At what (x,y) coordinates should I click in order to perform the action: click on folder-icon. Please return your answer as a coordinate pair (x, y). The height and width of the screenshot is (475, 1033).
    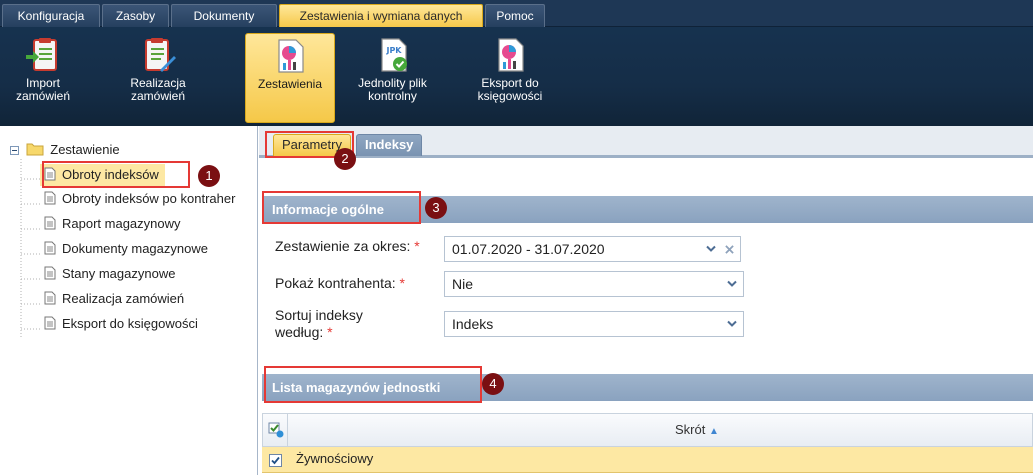
    Looking at the image, I should click on (35, 149).